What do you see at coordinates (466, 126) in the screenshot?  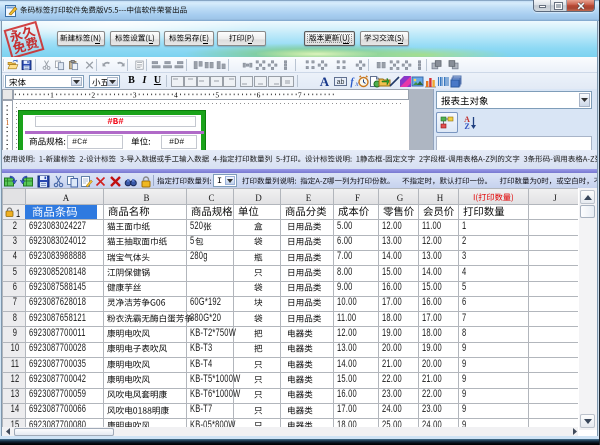 I see `svg-text: Z` at bounding box center [466, 126].